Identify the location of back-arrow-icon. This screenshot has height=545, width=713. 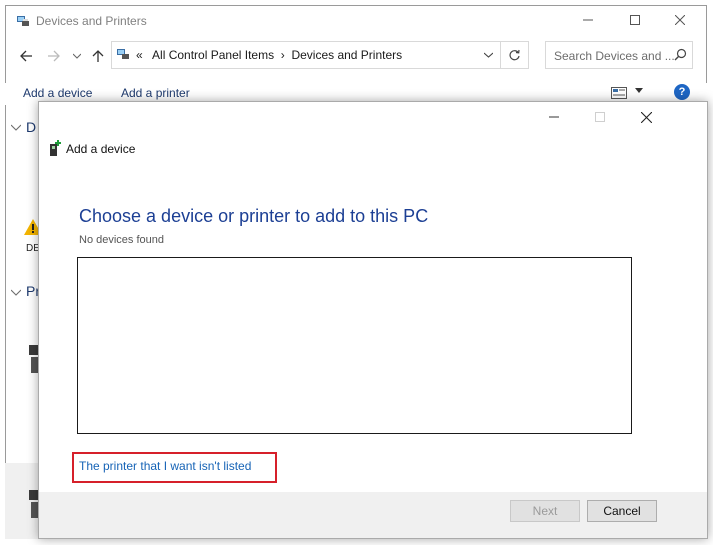
(26, 56).